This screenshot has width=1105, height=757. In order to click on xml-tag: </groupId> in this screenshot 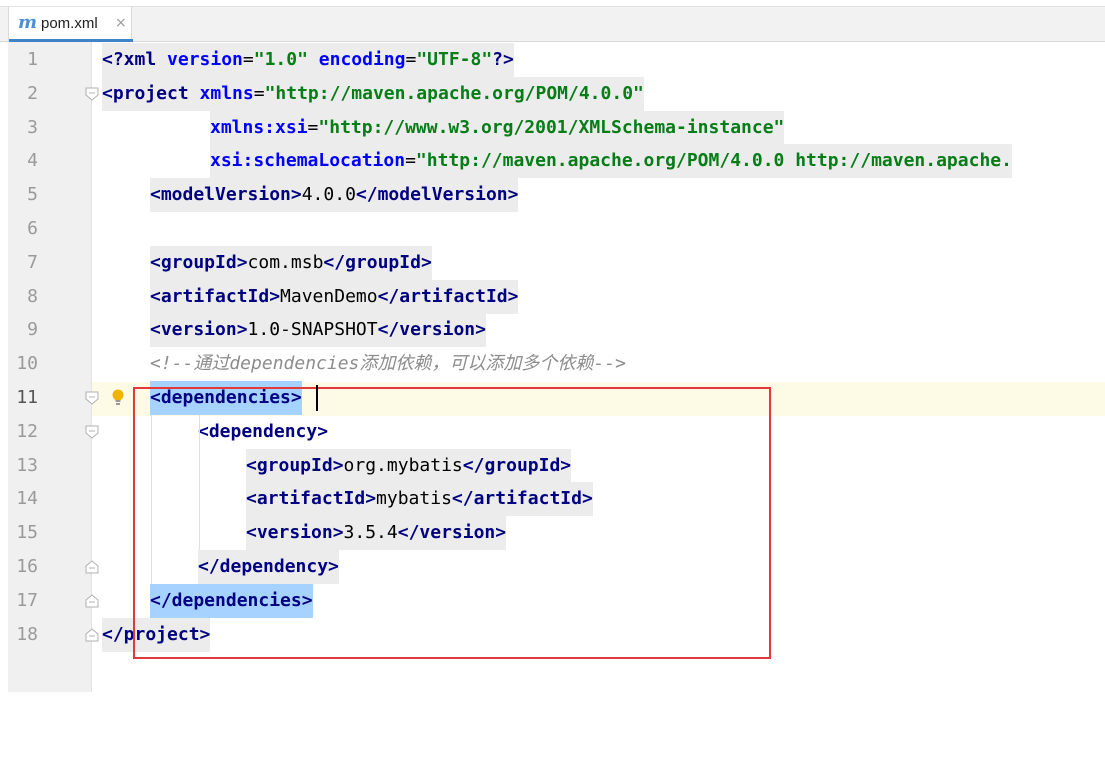, I will do `click(517, 465)`.